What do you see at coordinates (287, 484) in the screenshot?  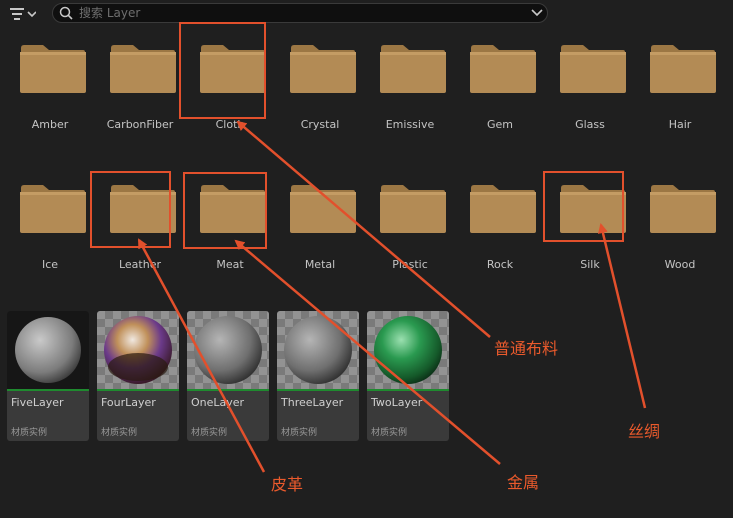 I see `annotation-leather: 皮革` at bounding box center [287, 484].